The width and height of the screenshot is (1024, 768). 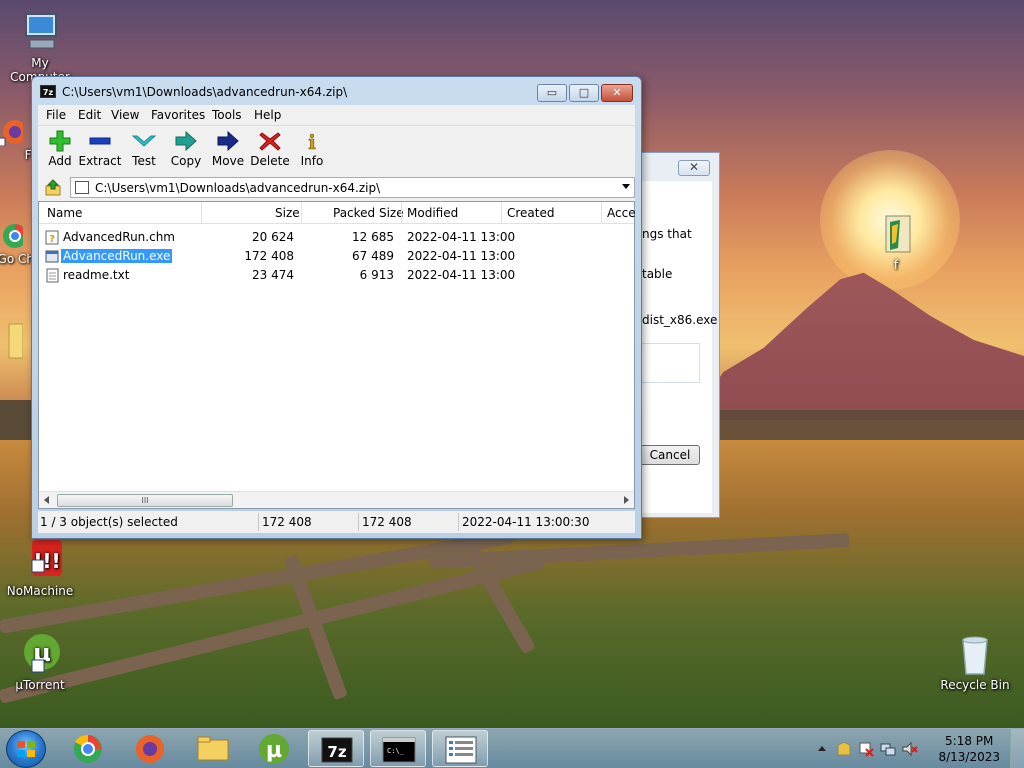 I want to click on taskbar-chrome, so click(x=88, y=748).